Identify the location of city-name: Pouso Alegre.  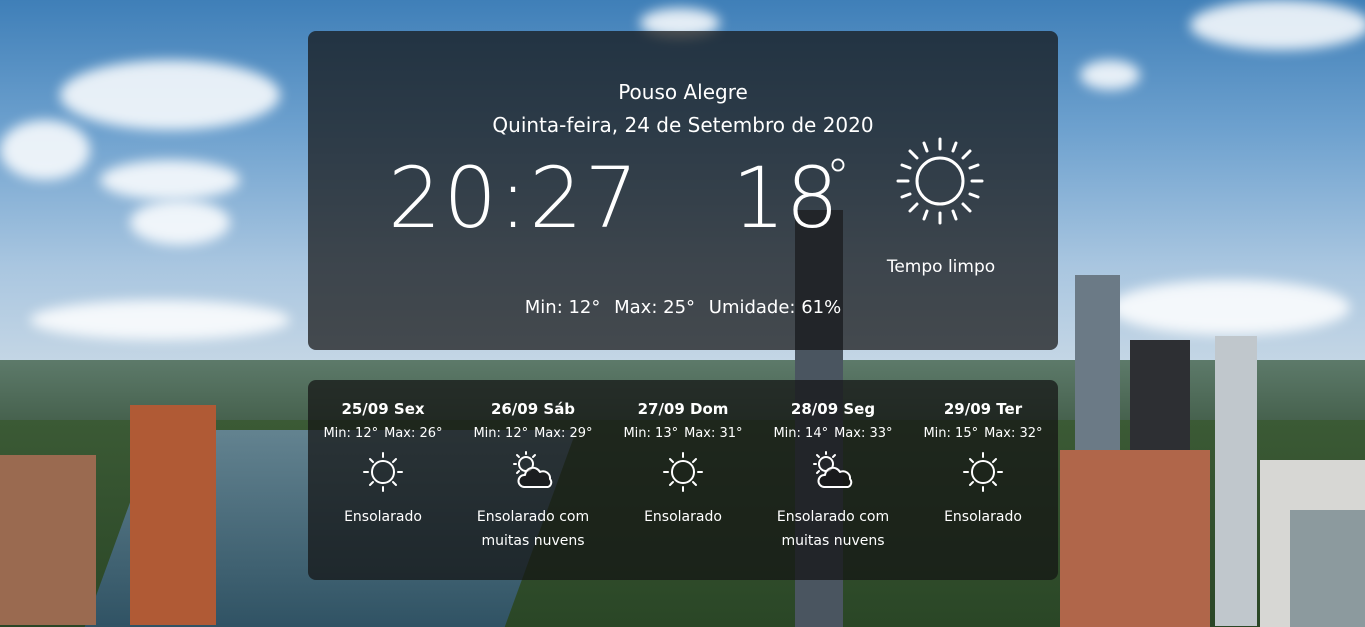
(683, 92).